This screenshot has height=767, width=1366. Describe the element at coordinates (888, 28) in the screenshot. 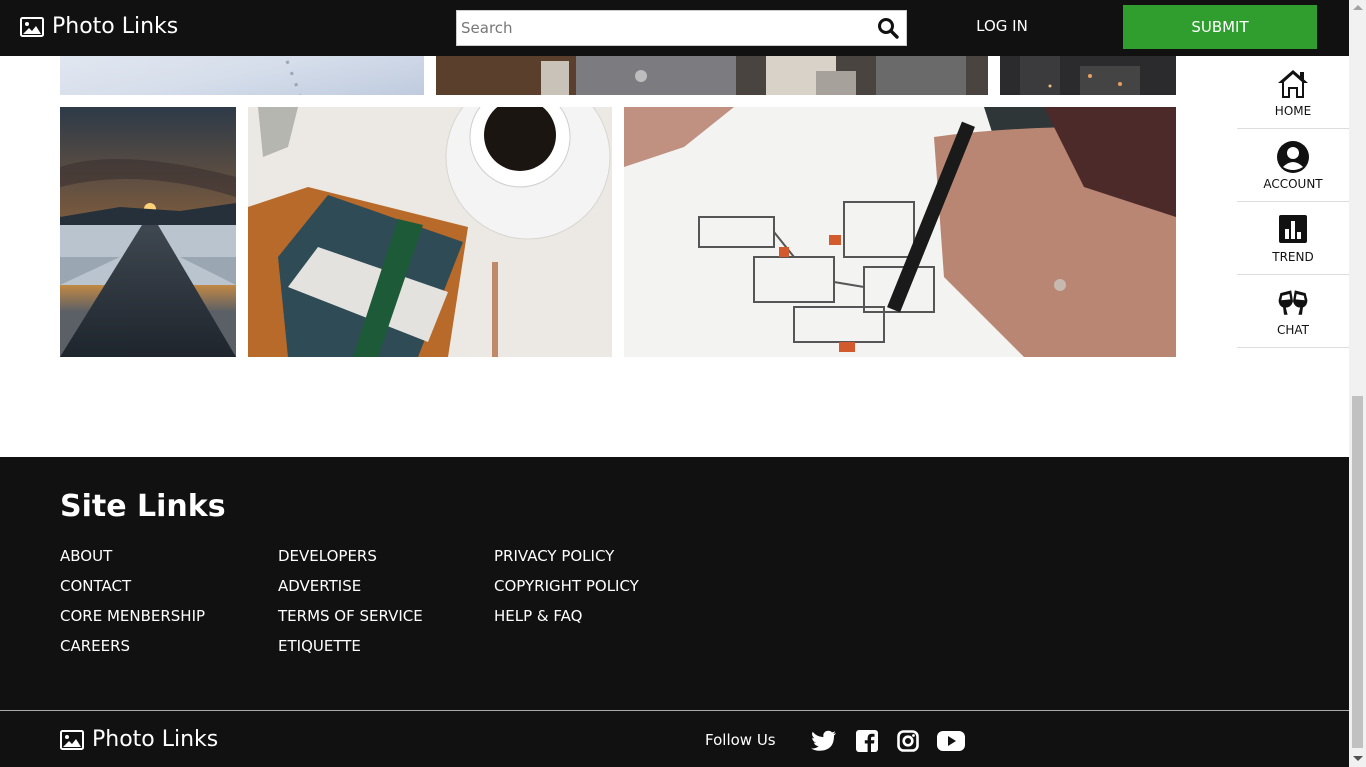

I see `search-icon` at that location.